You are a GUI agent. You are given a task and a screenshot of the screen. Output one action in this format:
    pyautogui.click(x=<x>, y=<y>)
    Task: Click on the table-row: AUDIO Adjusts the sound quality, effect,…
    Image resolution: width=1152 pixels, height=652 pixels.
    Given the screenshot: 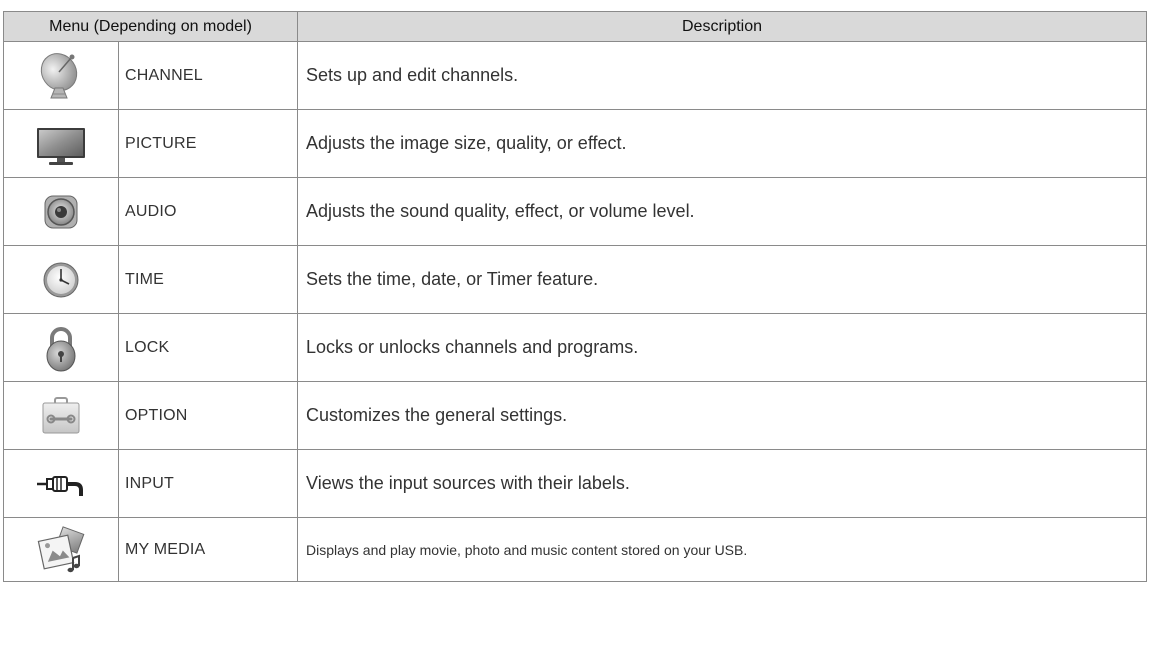 What is the action you would take?
    pyautogui.click(x=575, y=211)
    